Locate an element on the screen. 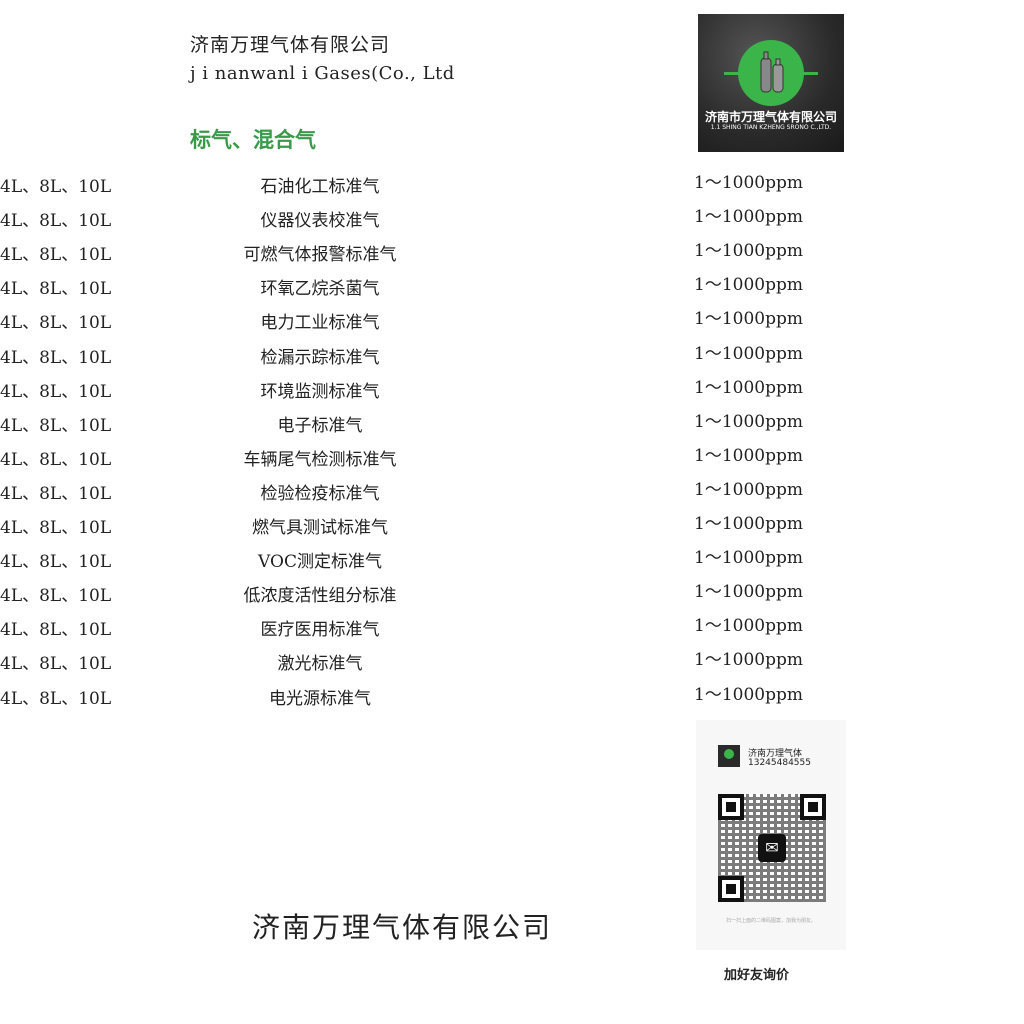 The image size is (1024, 1024). qr-finder-top-left is located at coordinates (731, 807).